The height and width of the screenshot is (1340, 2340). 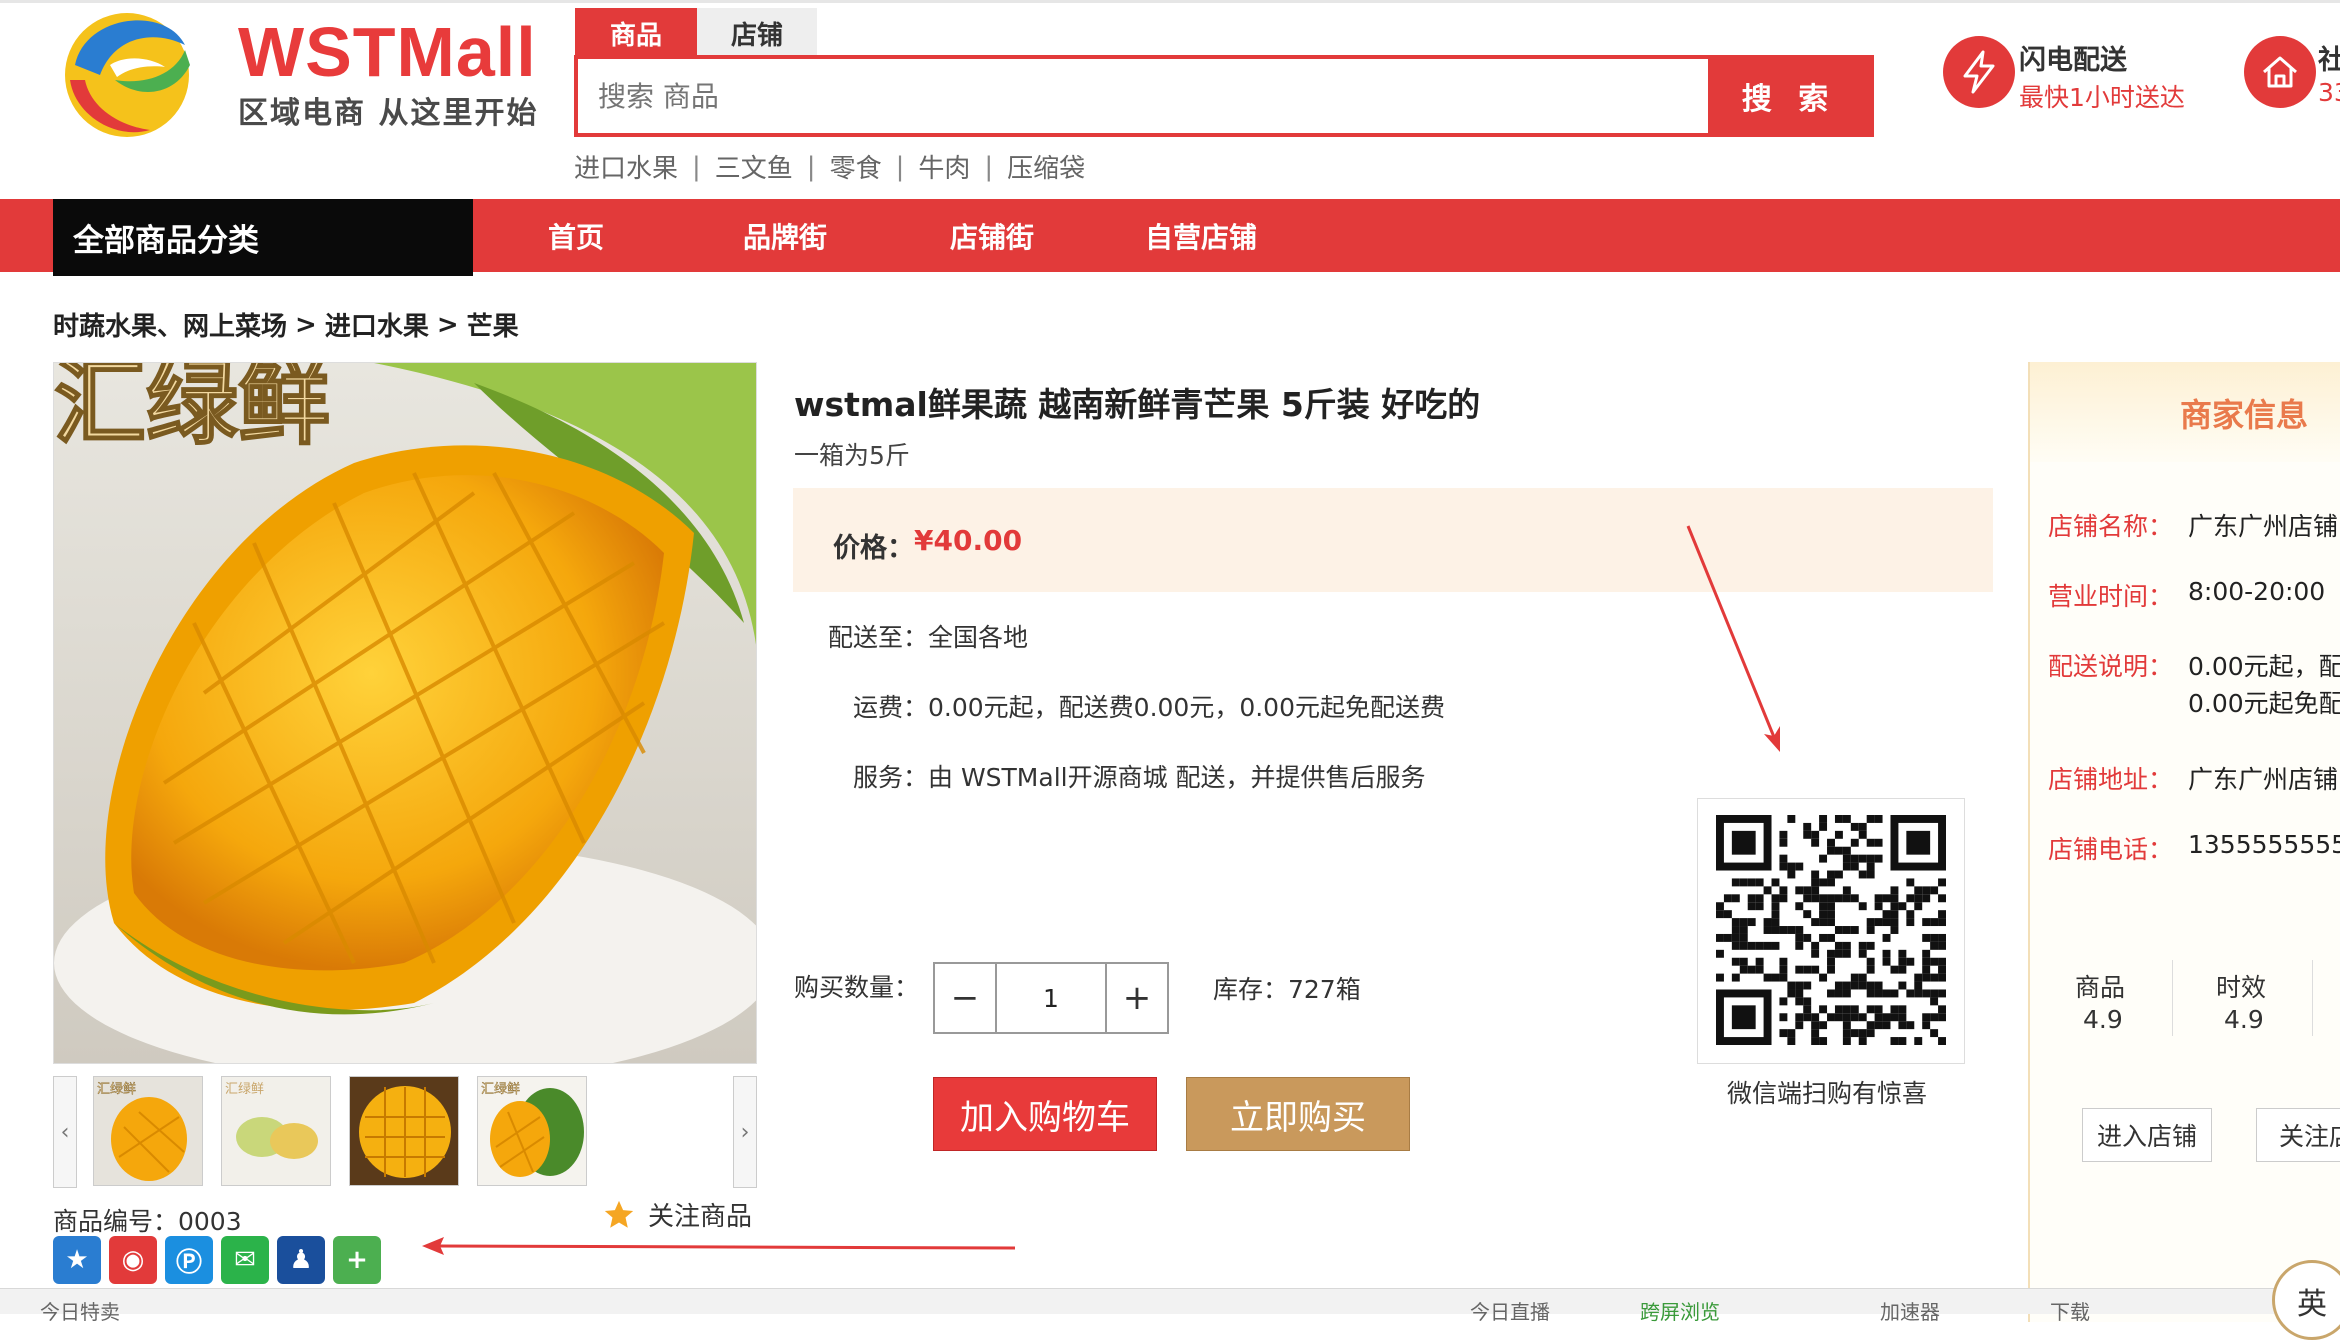 What do you see at coordinates (636, 33) in the screenshot?
I see `search-tab-goods: 商品` at bounding box center [636, 33].